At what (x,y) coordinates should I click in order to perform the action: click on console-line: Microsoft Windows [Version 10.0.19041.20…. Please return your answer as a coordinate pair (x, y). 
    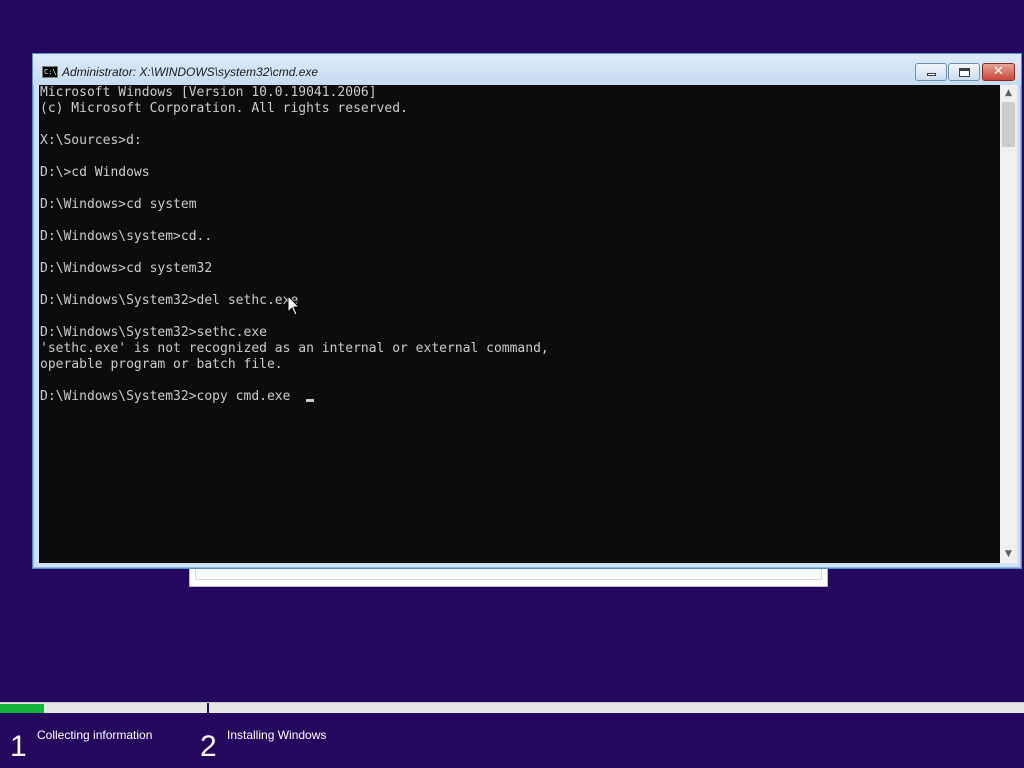
    Looking at the image, I should click on (208, 92).